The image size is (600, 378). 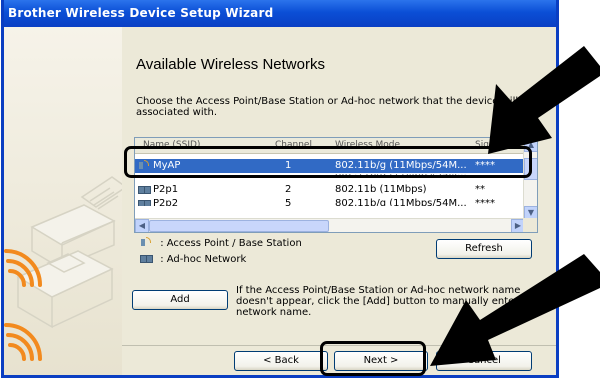 I want to click on arrow-to-next-icon, so click(x=515, y=310).